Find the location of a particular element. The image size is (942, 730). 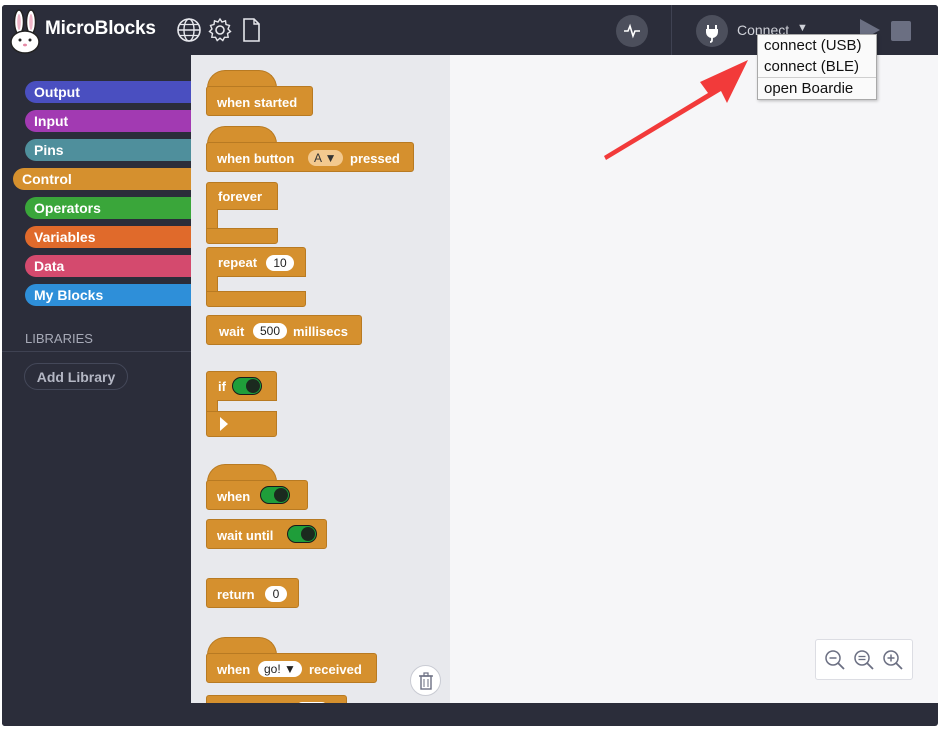

zoom-reset-icon is located at coordinates (864, 660).